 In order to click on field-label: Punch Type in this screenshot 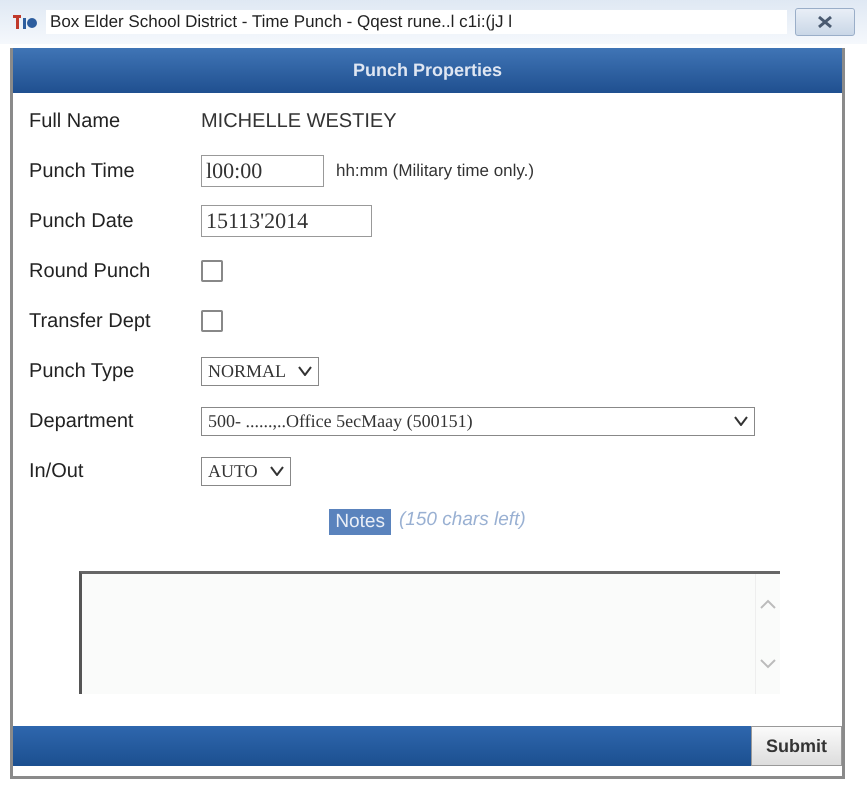, I will do `click(82, 371)`.